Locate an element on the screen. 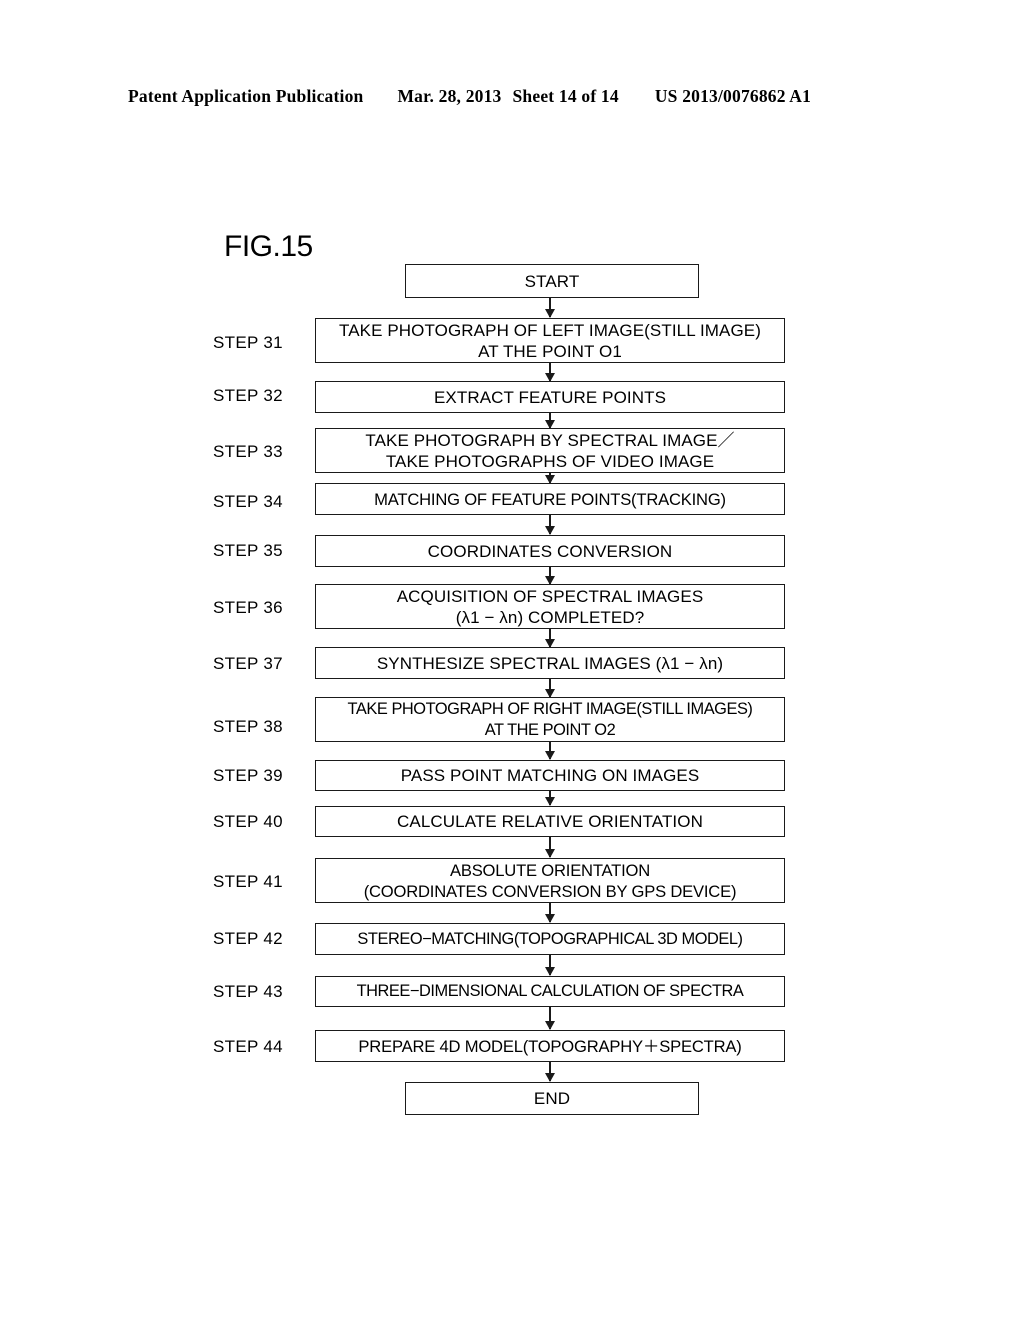  flow-node-step37: SYNTHESIZE SPECTRAL IMAGES (λ1 − λn) is located at coordinates (550, 663).